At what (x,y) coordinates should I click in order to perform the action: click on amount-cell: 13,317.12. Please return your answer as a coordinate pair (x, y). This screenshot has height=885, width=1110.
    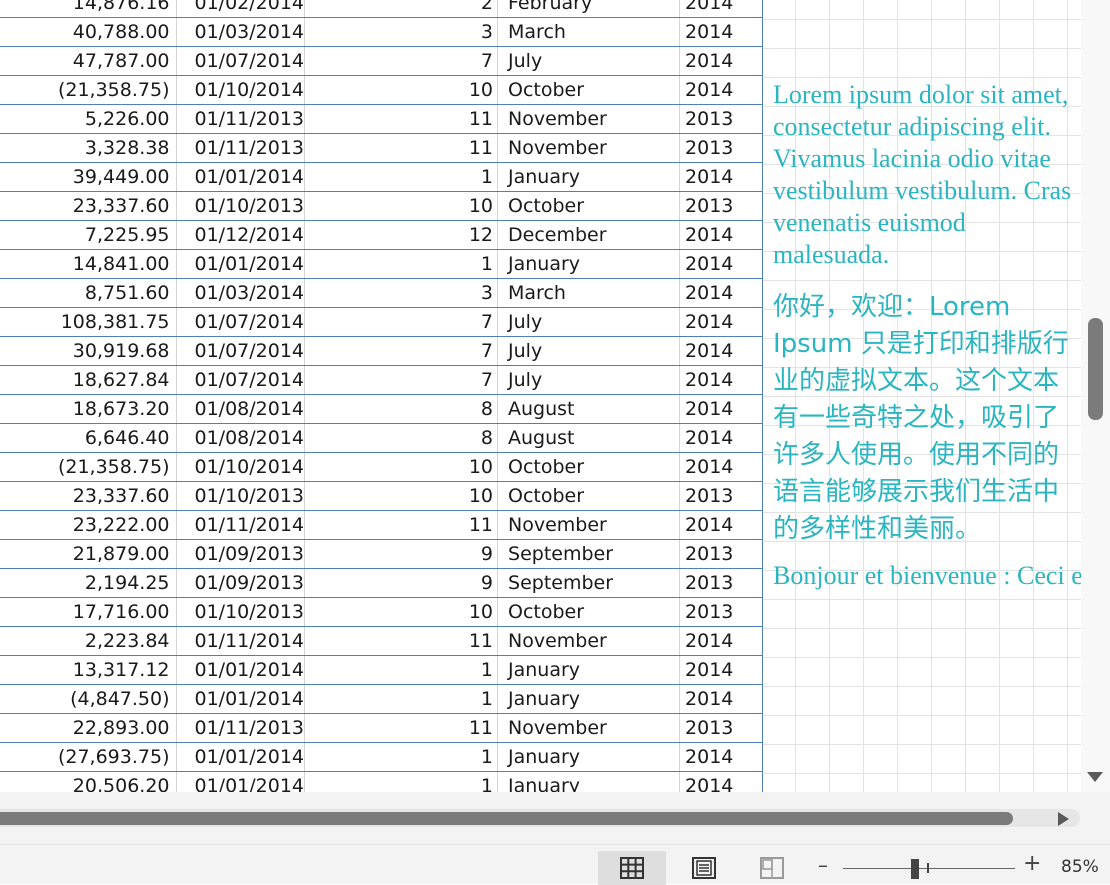
    Looking at the image, I should click on (88, 670).